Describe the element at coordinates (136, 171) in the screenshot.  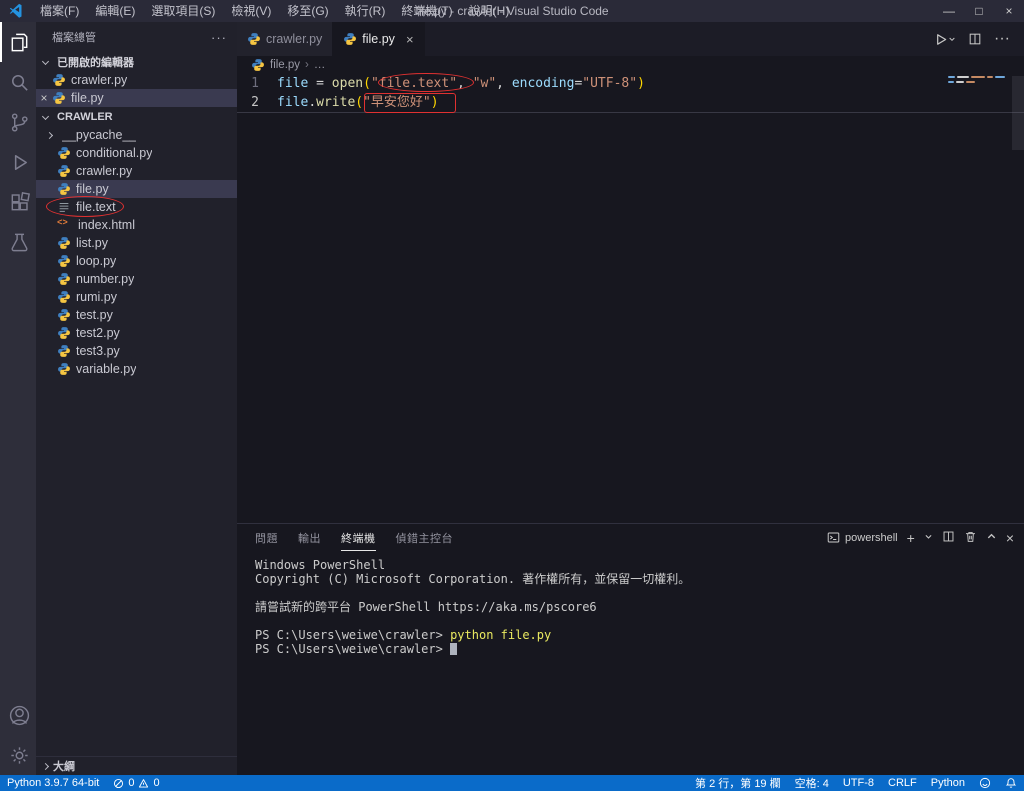
I see `explorer-item-crawler.py: crawler.py` at that location.